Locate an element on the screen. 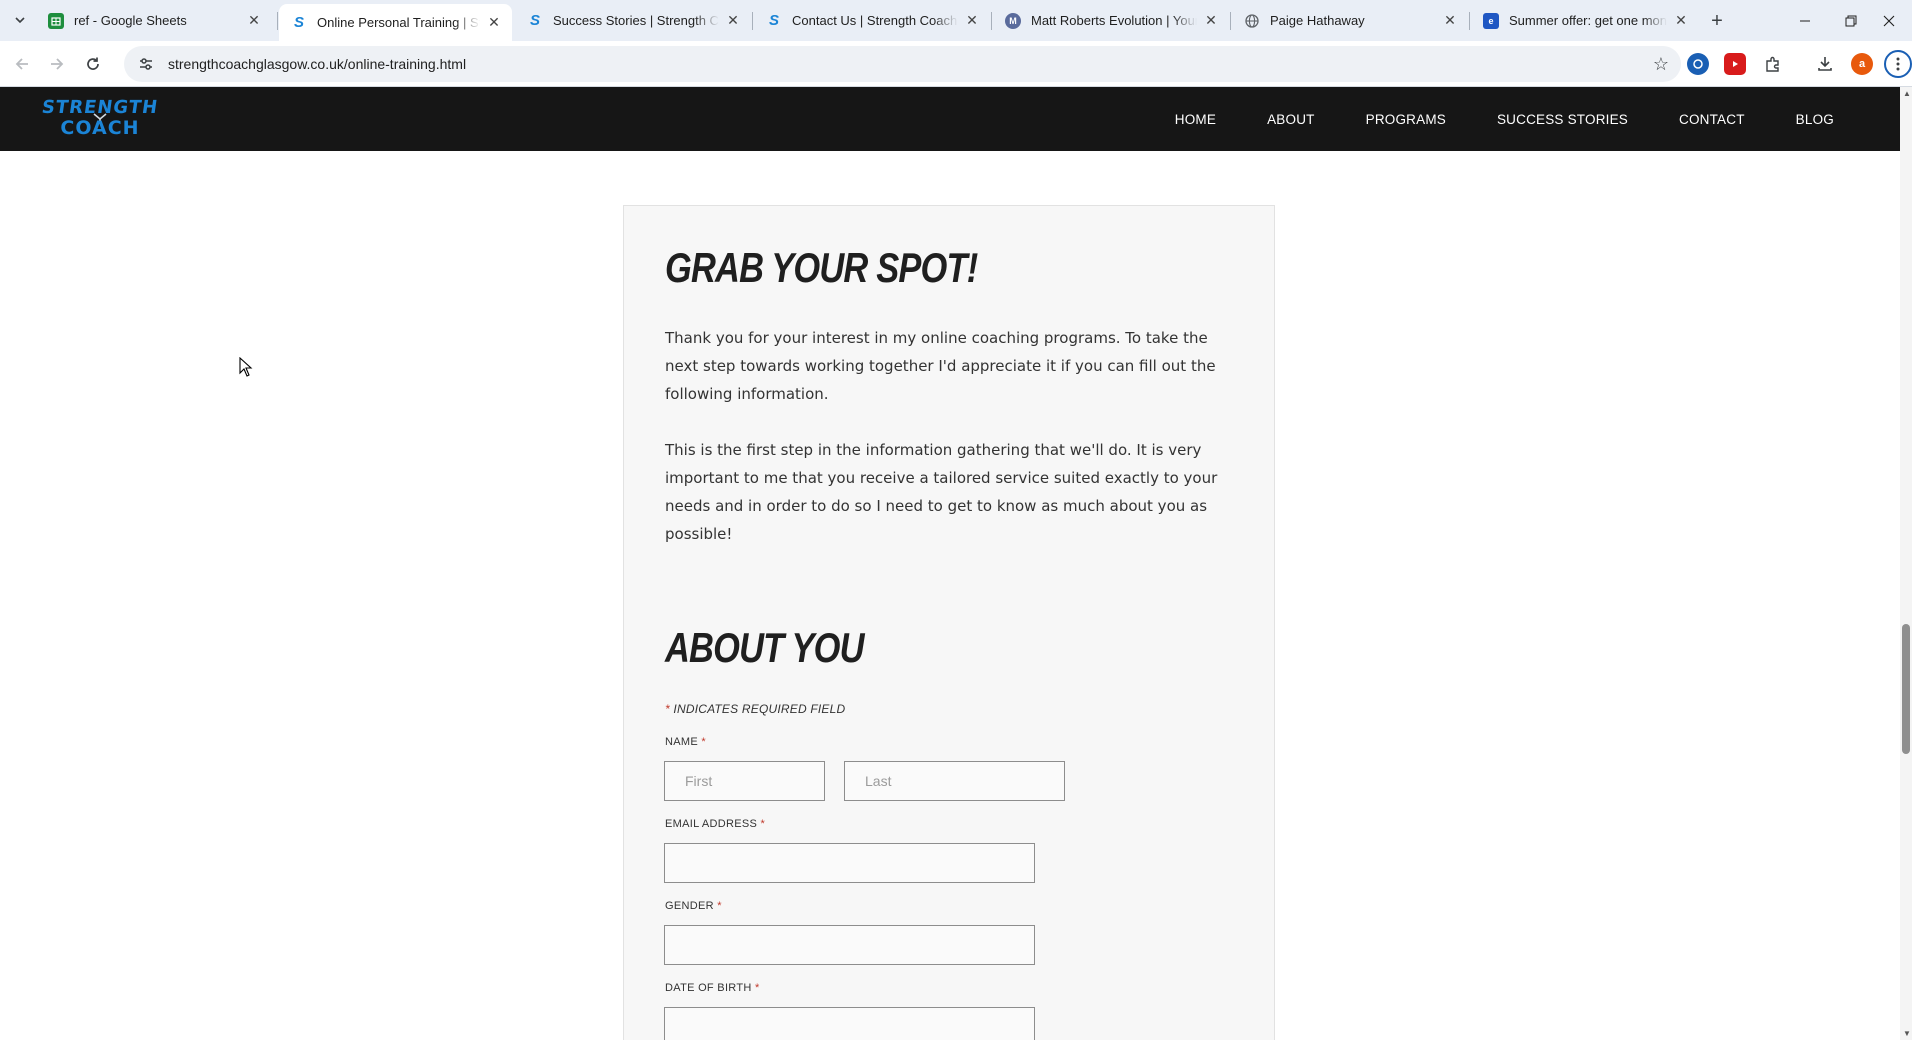 This screenshot has height=1040, width=1912. tab-title: Success Stories | Strength Coach Glasgow is located at coordinates (636, 20).